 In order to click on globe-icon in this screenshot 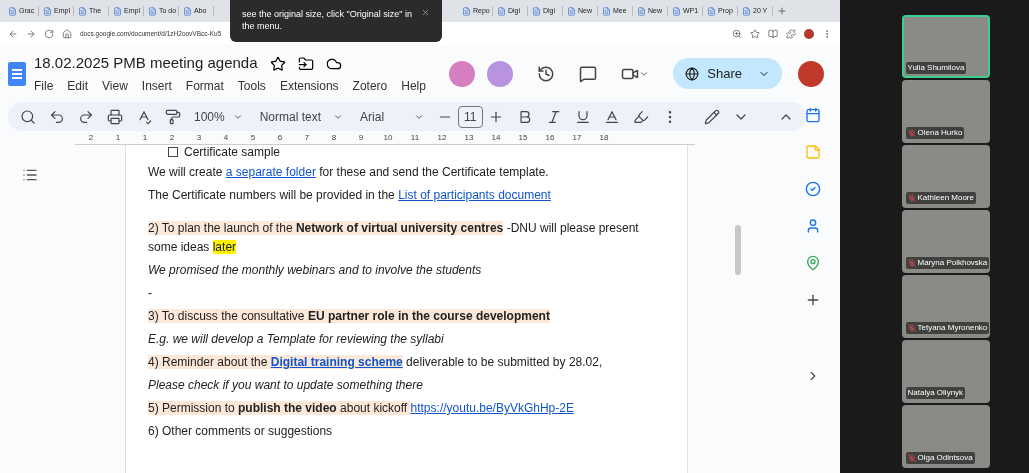, I will do `click(692, 73)`.